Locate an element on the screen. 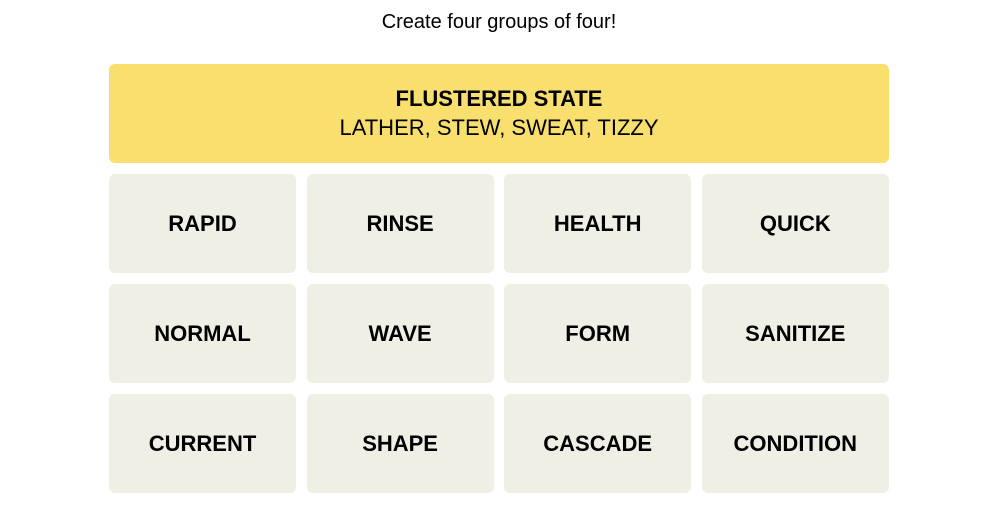 The height and width of the screenshot is (515, 998). word-tile: CASCADE is located at coordinates (598, 443).